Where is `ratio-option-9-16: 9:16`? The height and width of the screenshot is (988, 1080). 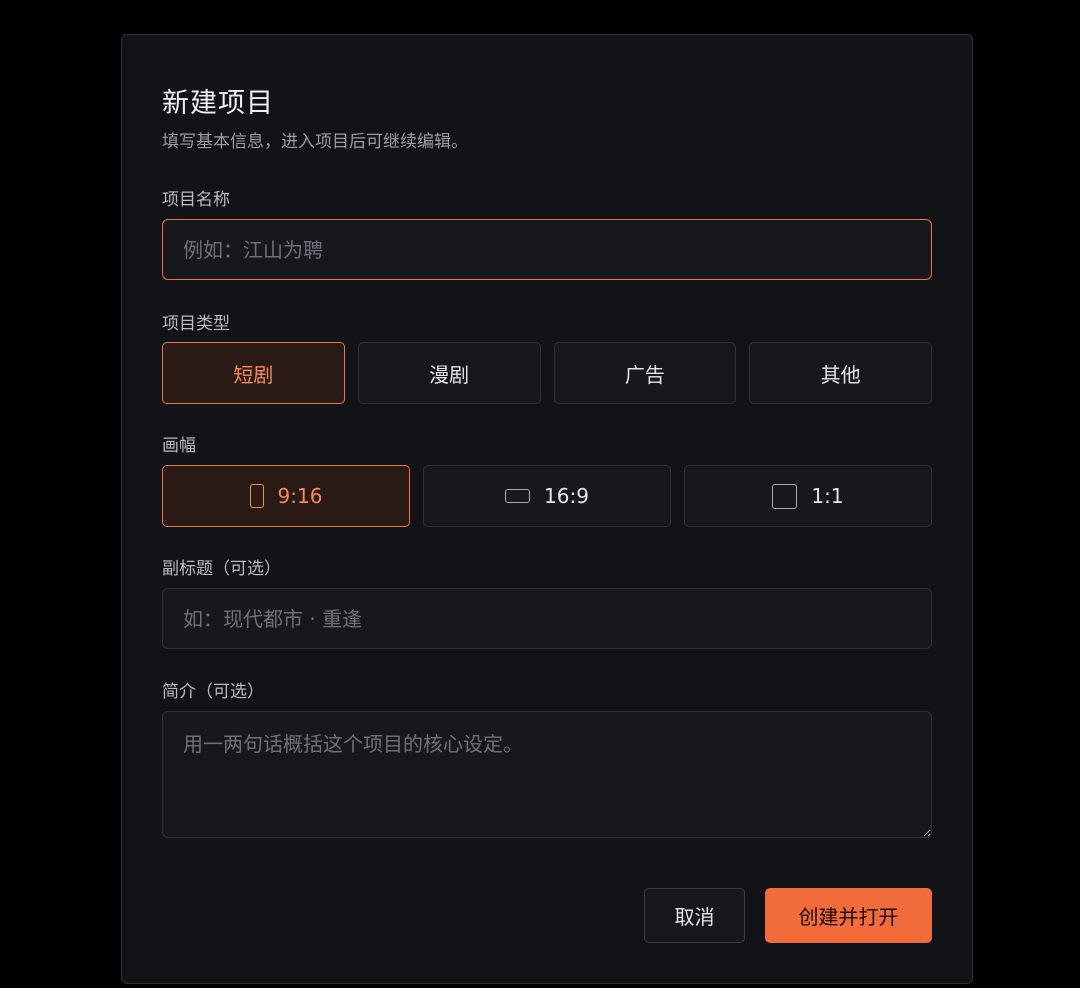
ratio-option-9-16: 9:16 is located at coordinates (286, 496).